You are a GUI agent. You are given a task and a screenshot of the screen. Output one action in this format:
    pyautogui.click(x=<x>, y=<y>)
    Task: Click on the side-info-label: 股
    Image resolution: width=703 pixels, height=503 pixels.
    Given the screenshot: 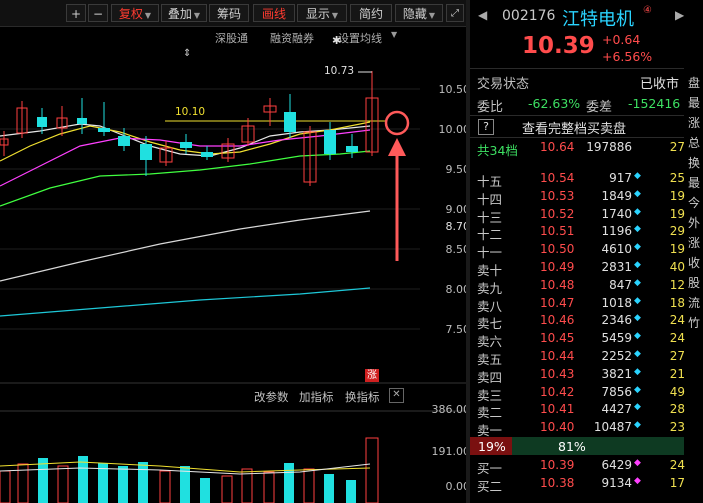 What is the action you would take?
    pyautogui.click(x=695, y=282)
    